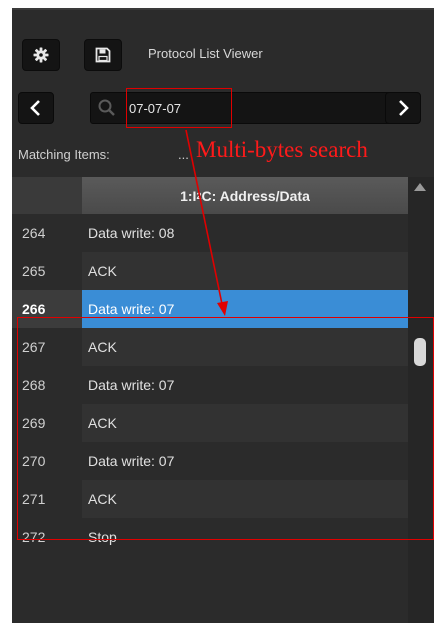 The height and width of the screenshot is (623, 434). Describe the element at coordinates (107, 108) in the screenshot. I see `search-icon` at that location.